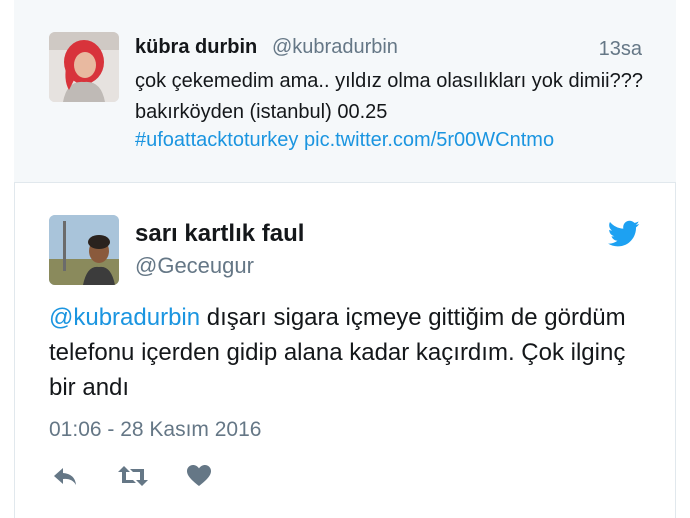  I want to click on like-button, so click(199, 476).